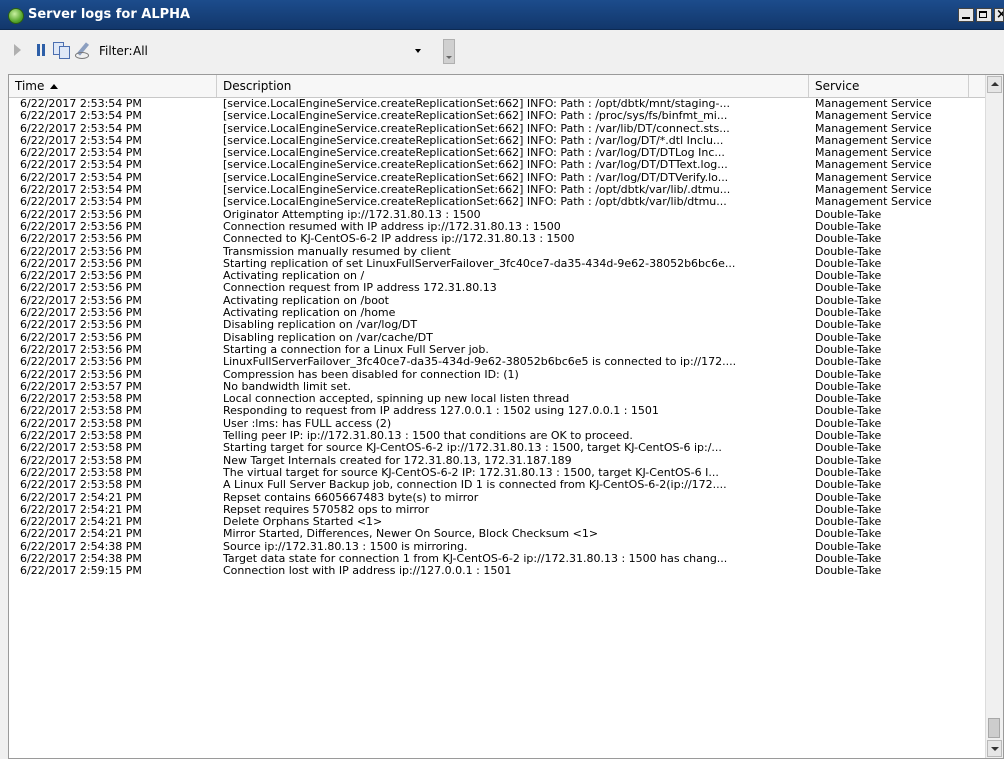 The height and width of the screenshot is (759, 1004). I want to click on play-icon, so click(17, 50).